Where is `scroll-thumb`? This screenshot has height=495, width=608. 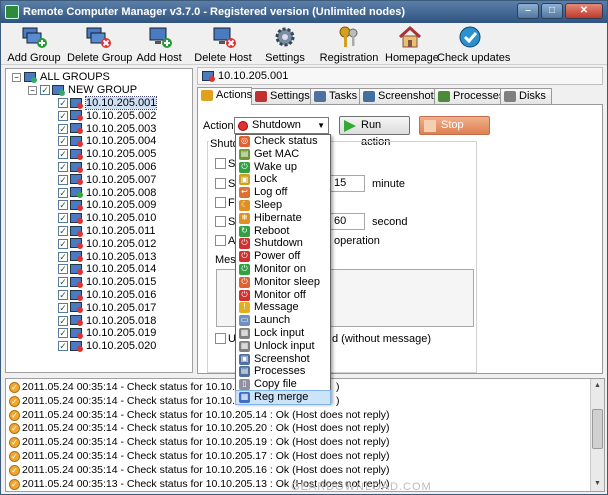
scroll-thumb is located at coordinates (597, 429).